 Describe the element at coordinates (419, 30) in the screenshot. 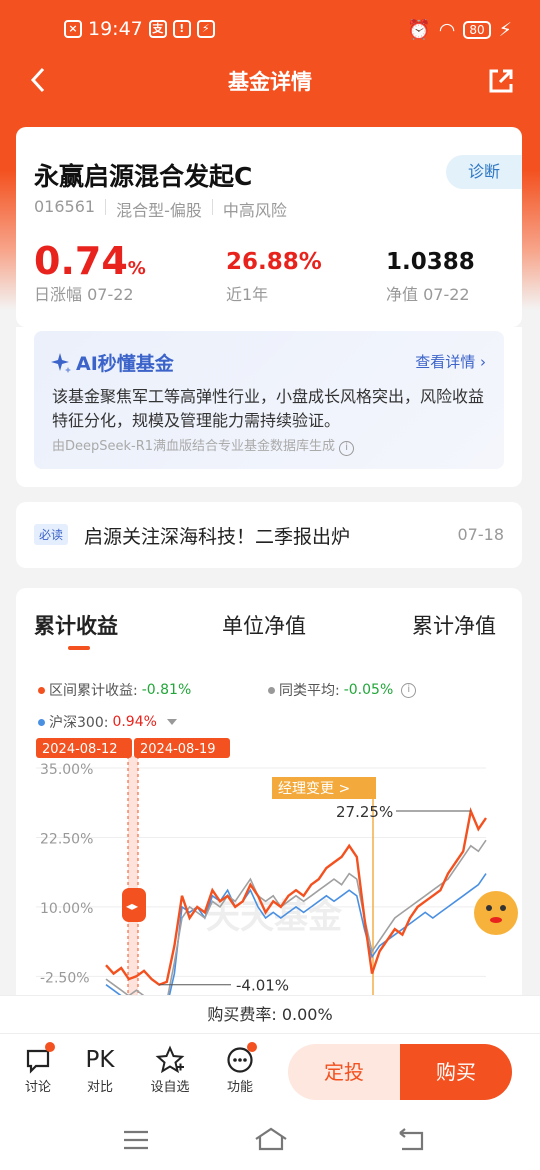

I see `alarm-icon: ⏰` at that location.